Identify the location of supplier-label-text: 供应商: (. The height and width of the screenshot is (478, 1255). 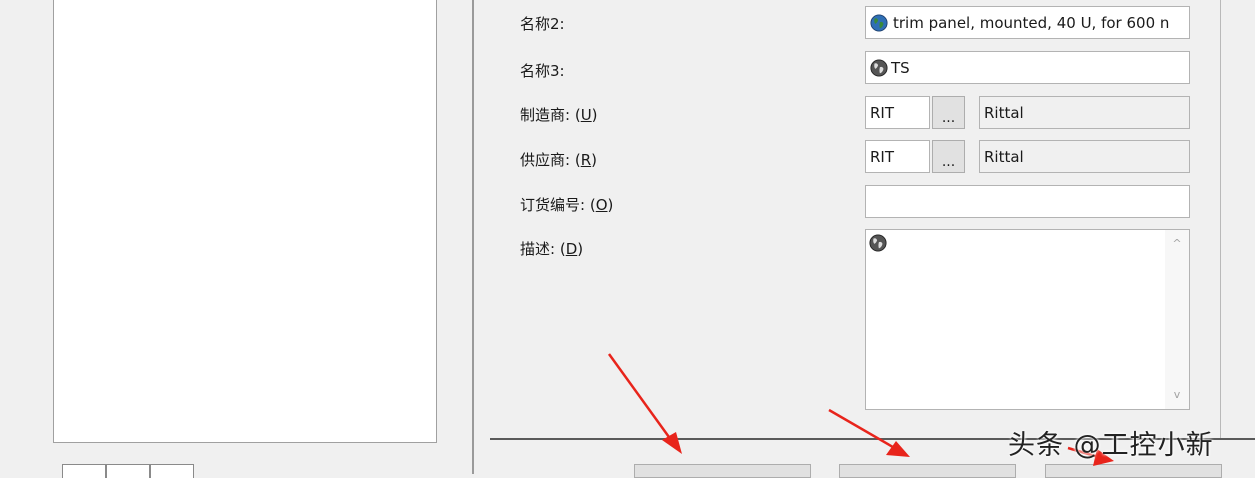
(550, 160).